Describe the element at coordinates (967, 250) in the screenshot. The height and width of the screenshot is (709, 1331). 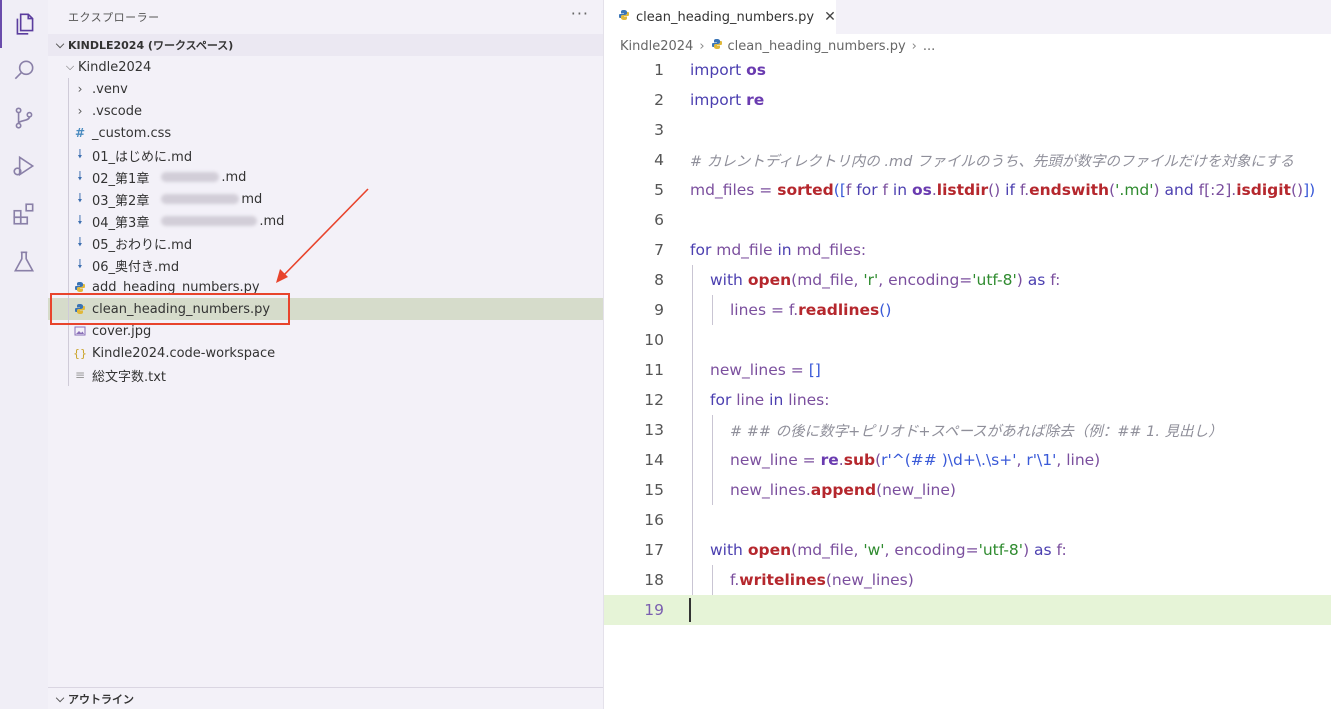
I see `code-line: 7 for md_file in md_files:` at that location.